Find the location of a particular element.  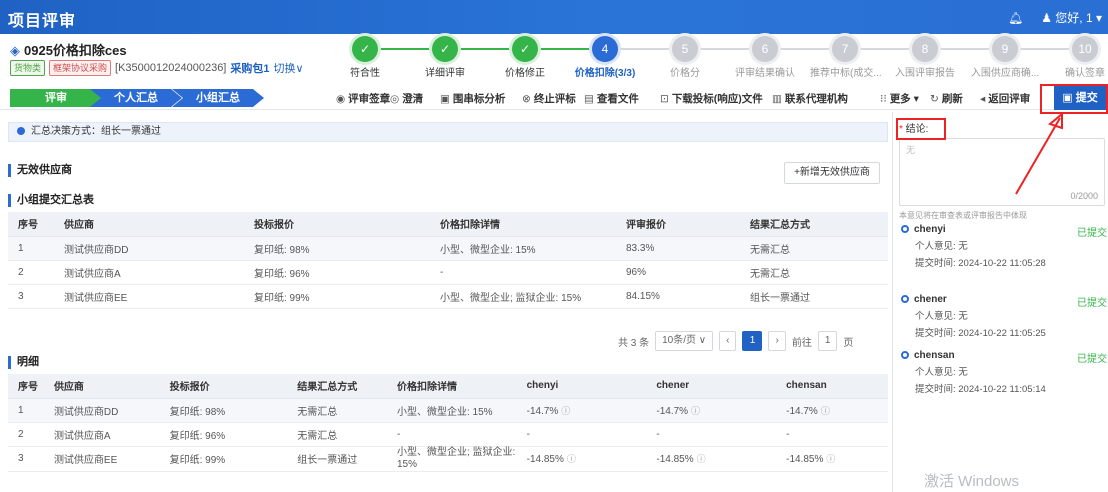

toolbar-icon: ▤ is located at coordinates (589, 99).